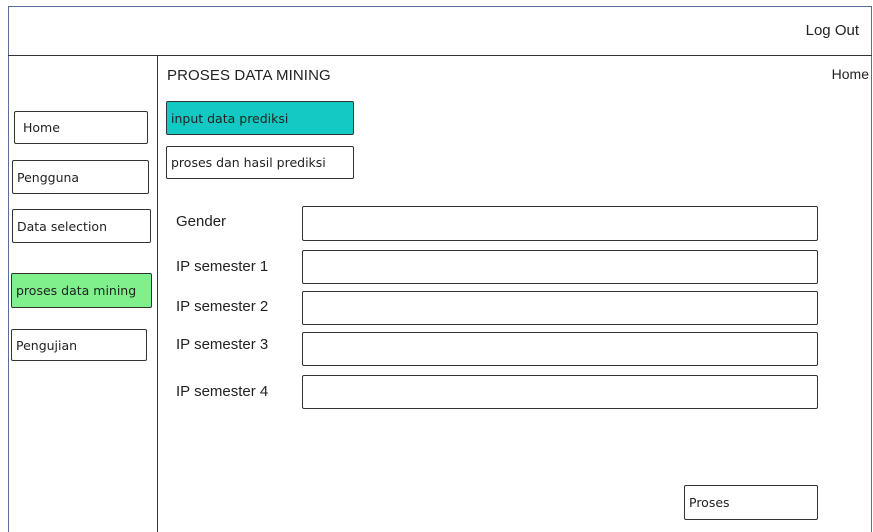 This screenshot has height=532, width=873. Describe the element at coordinates (157, 294) in the screenshot. I see `sidebar-divider` at that location.